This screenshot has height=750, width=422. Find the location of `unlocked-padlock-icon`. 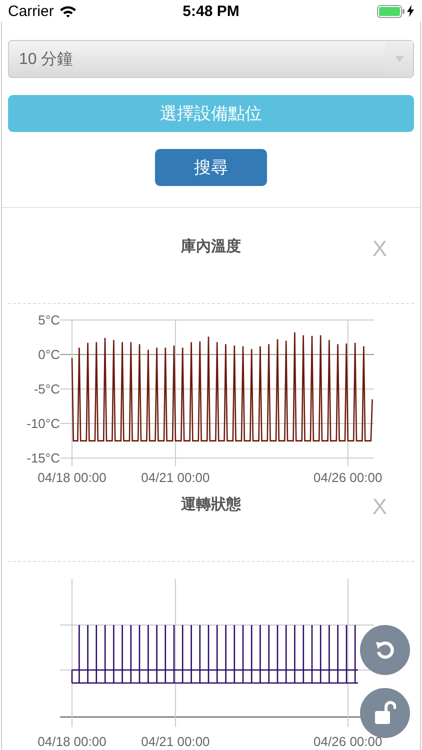

unlocked-padlock-icon is located at coordinates (385, 713).